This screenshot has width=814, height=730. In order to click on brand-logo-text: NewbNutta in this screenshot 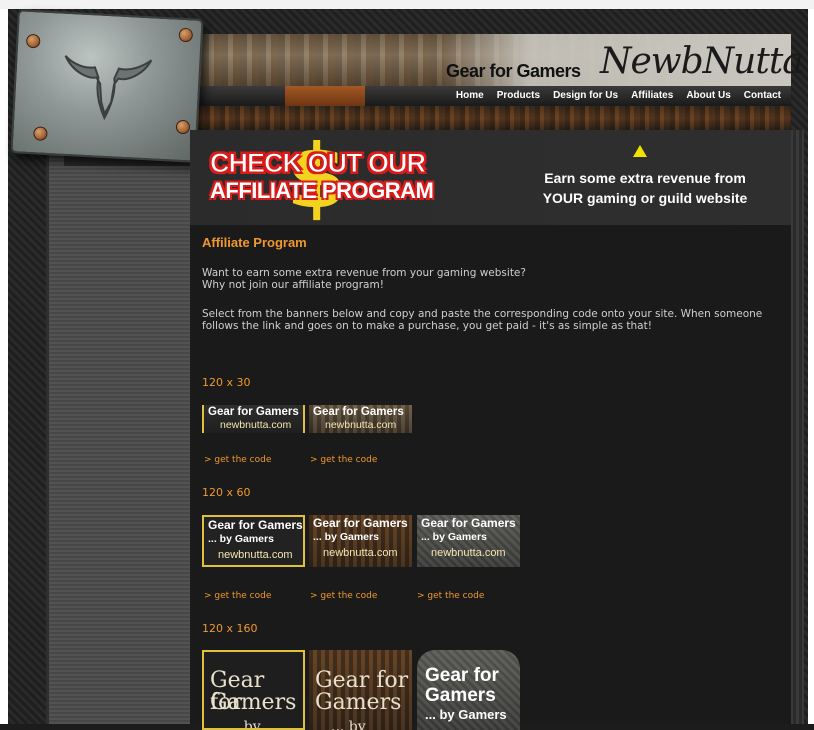, I will do `click(702, 62)`.